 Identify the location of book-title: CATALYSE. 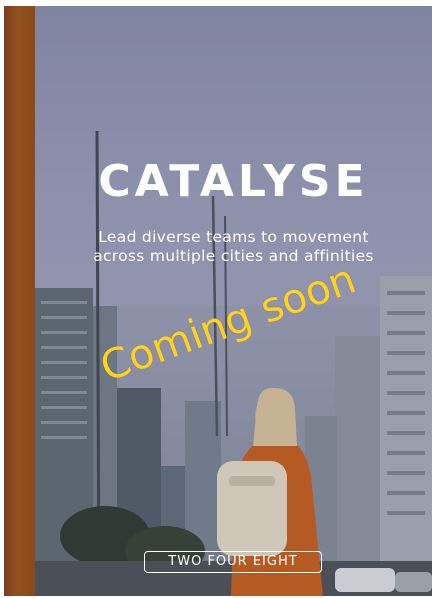
(233, 181).